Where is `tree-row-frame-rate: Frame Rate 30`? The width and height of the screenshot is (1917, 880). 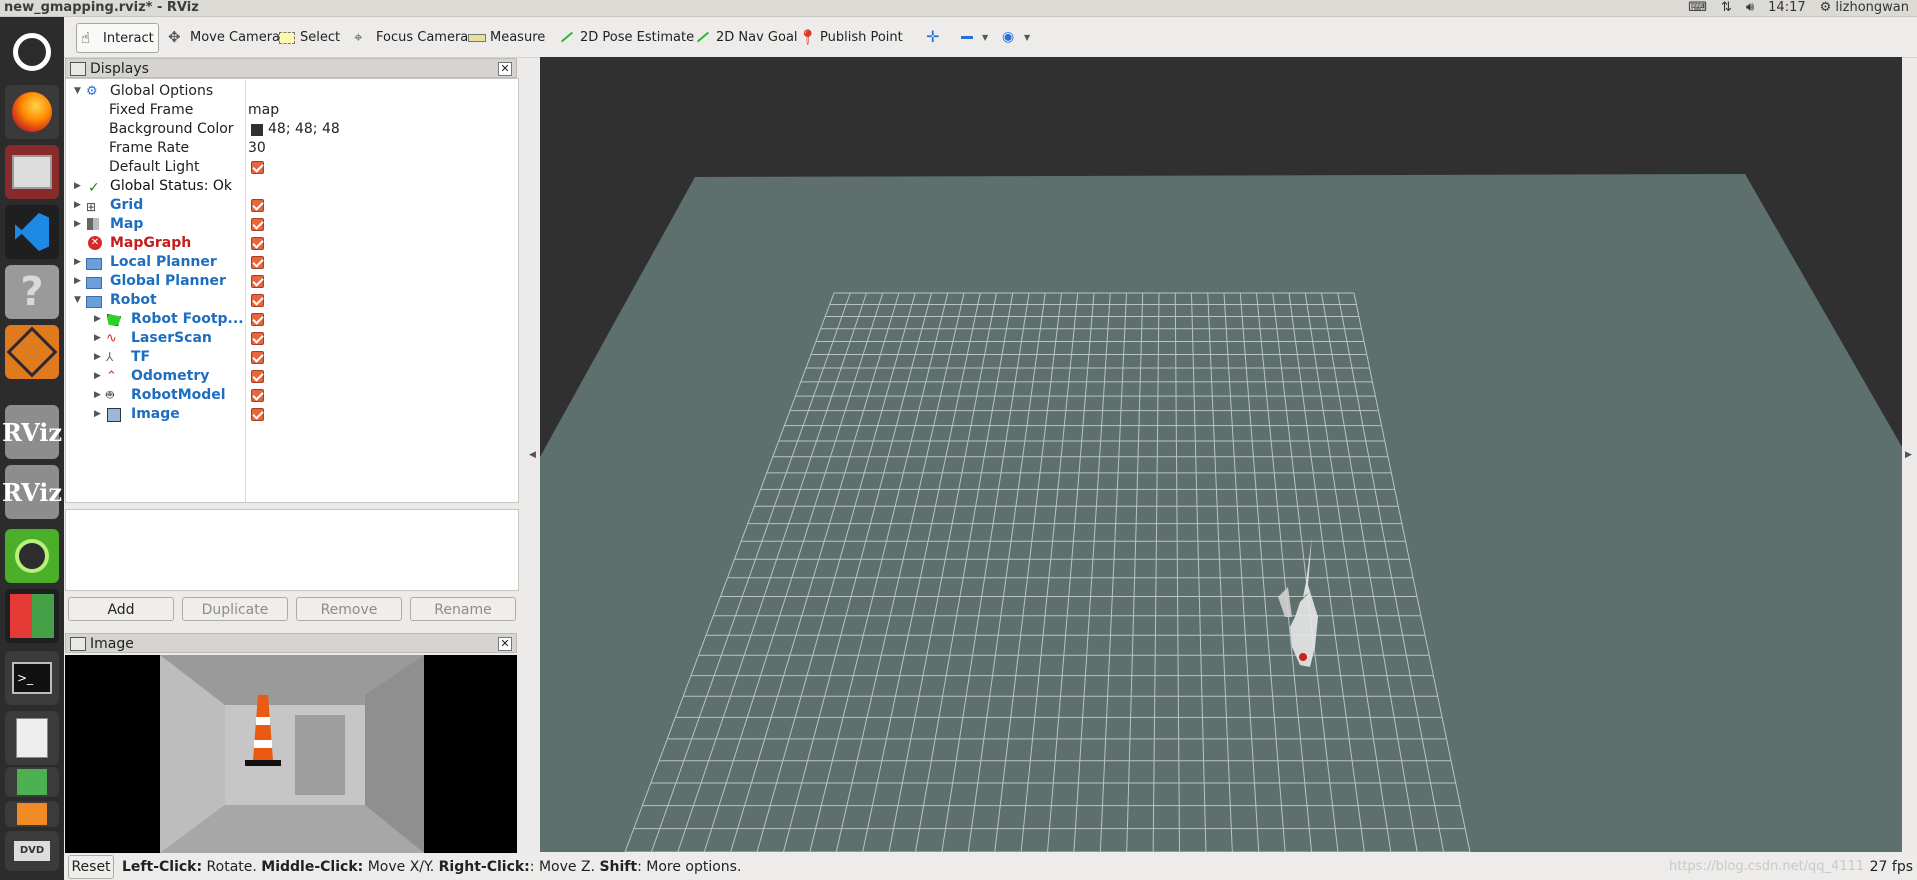 tree-row-frame-rate: Frame Rate 30 is located at coordinates (291, 148).